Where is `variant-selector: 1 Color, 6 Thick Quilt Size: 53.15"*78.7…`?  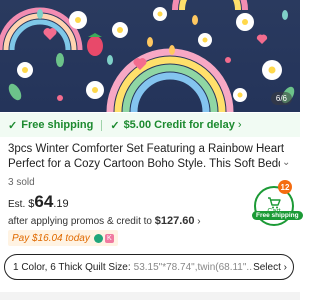
variant-selector: 1 Color, 6 Thick Quilt Size: 53.15"*78.7… is located at coordinates (149, 267).